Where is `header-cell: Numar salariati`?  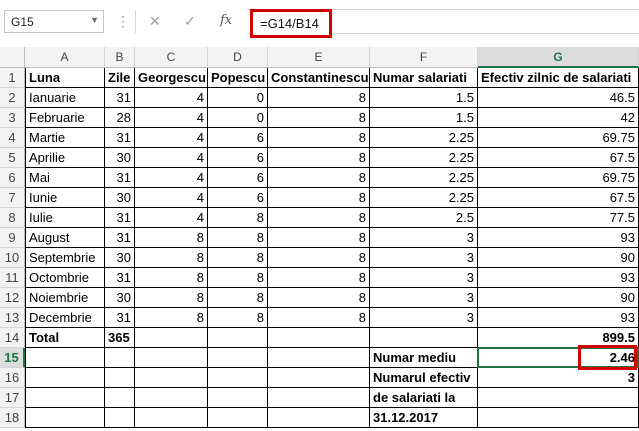 header-cell: Numar salariati is located at coordinates (424, 78).